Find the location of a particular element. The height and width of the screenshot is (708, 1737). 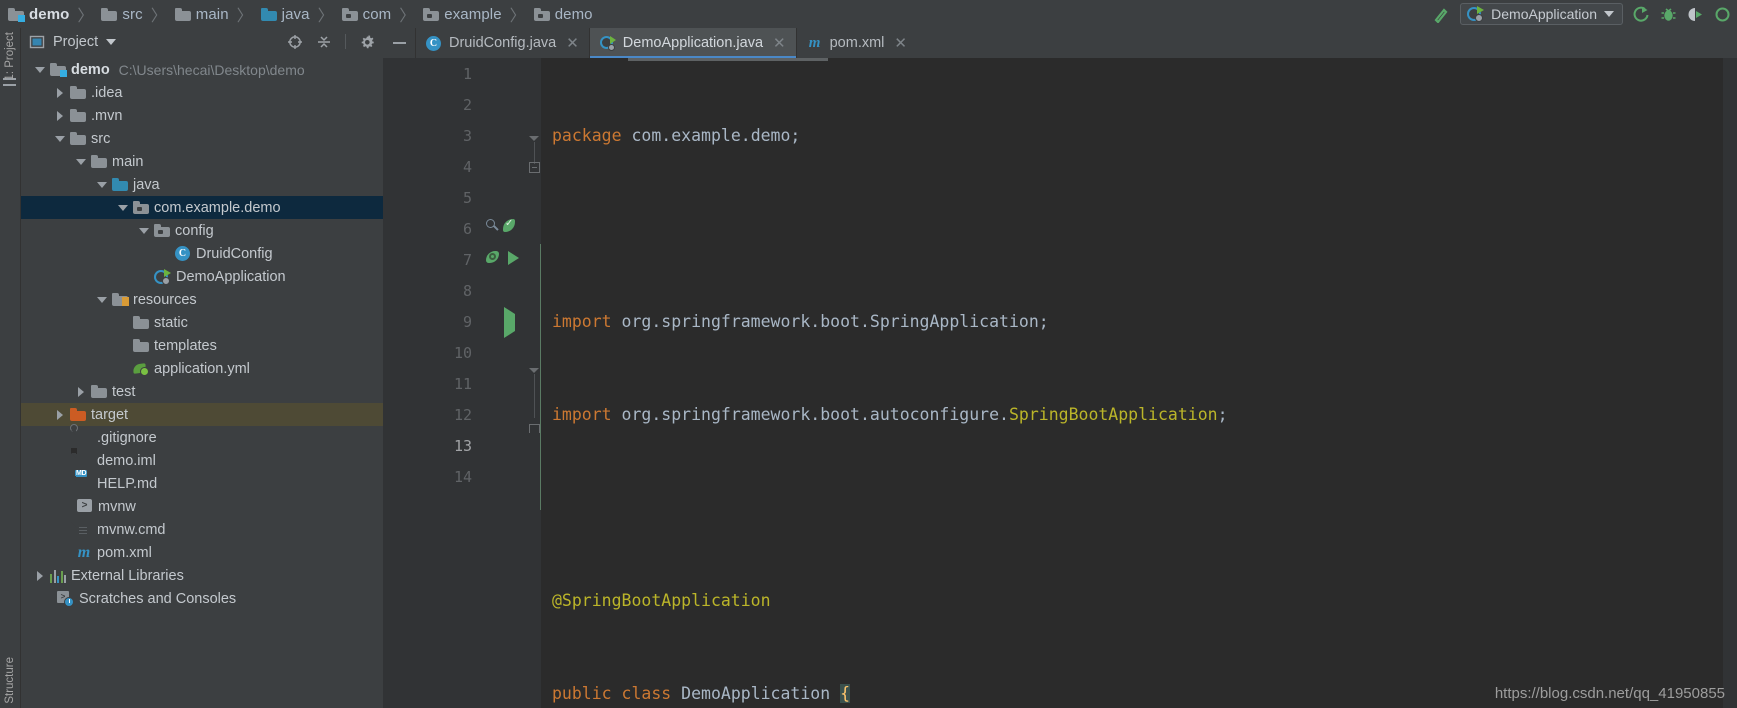

toolbar-actions: DemoApplication is located at coordinates (1582, 14).